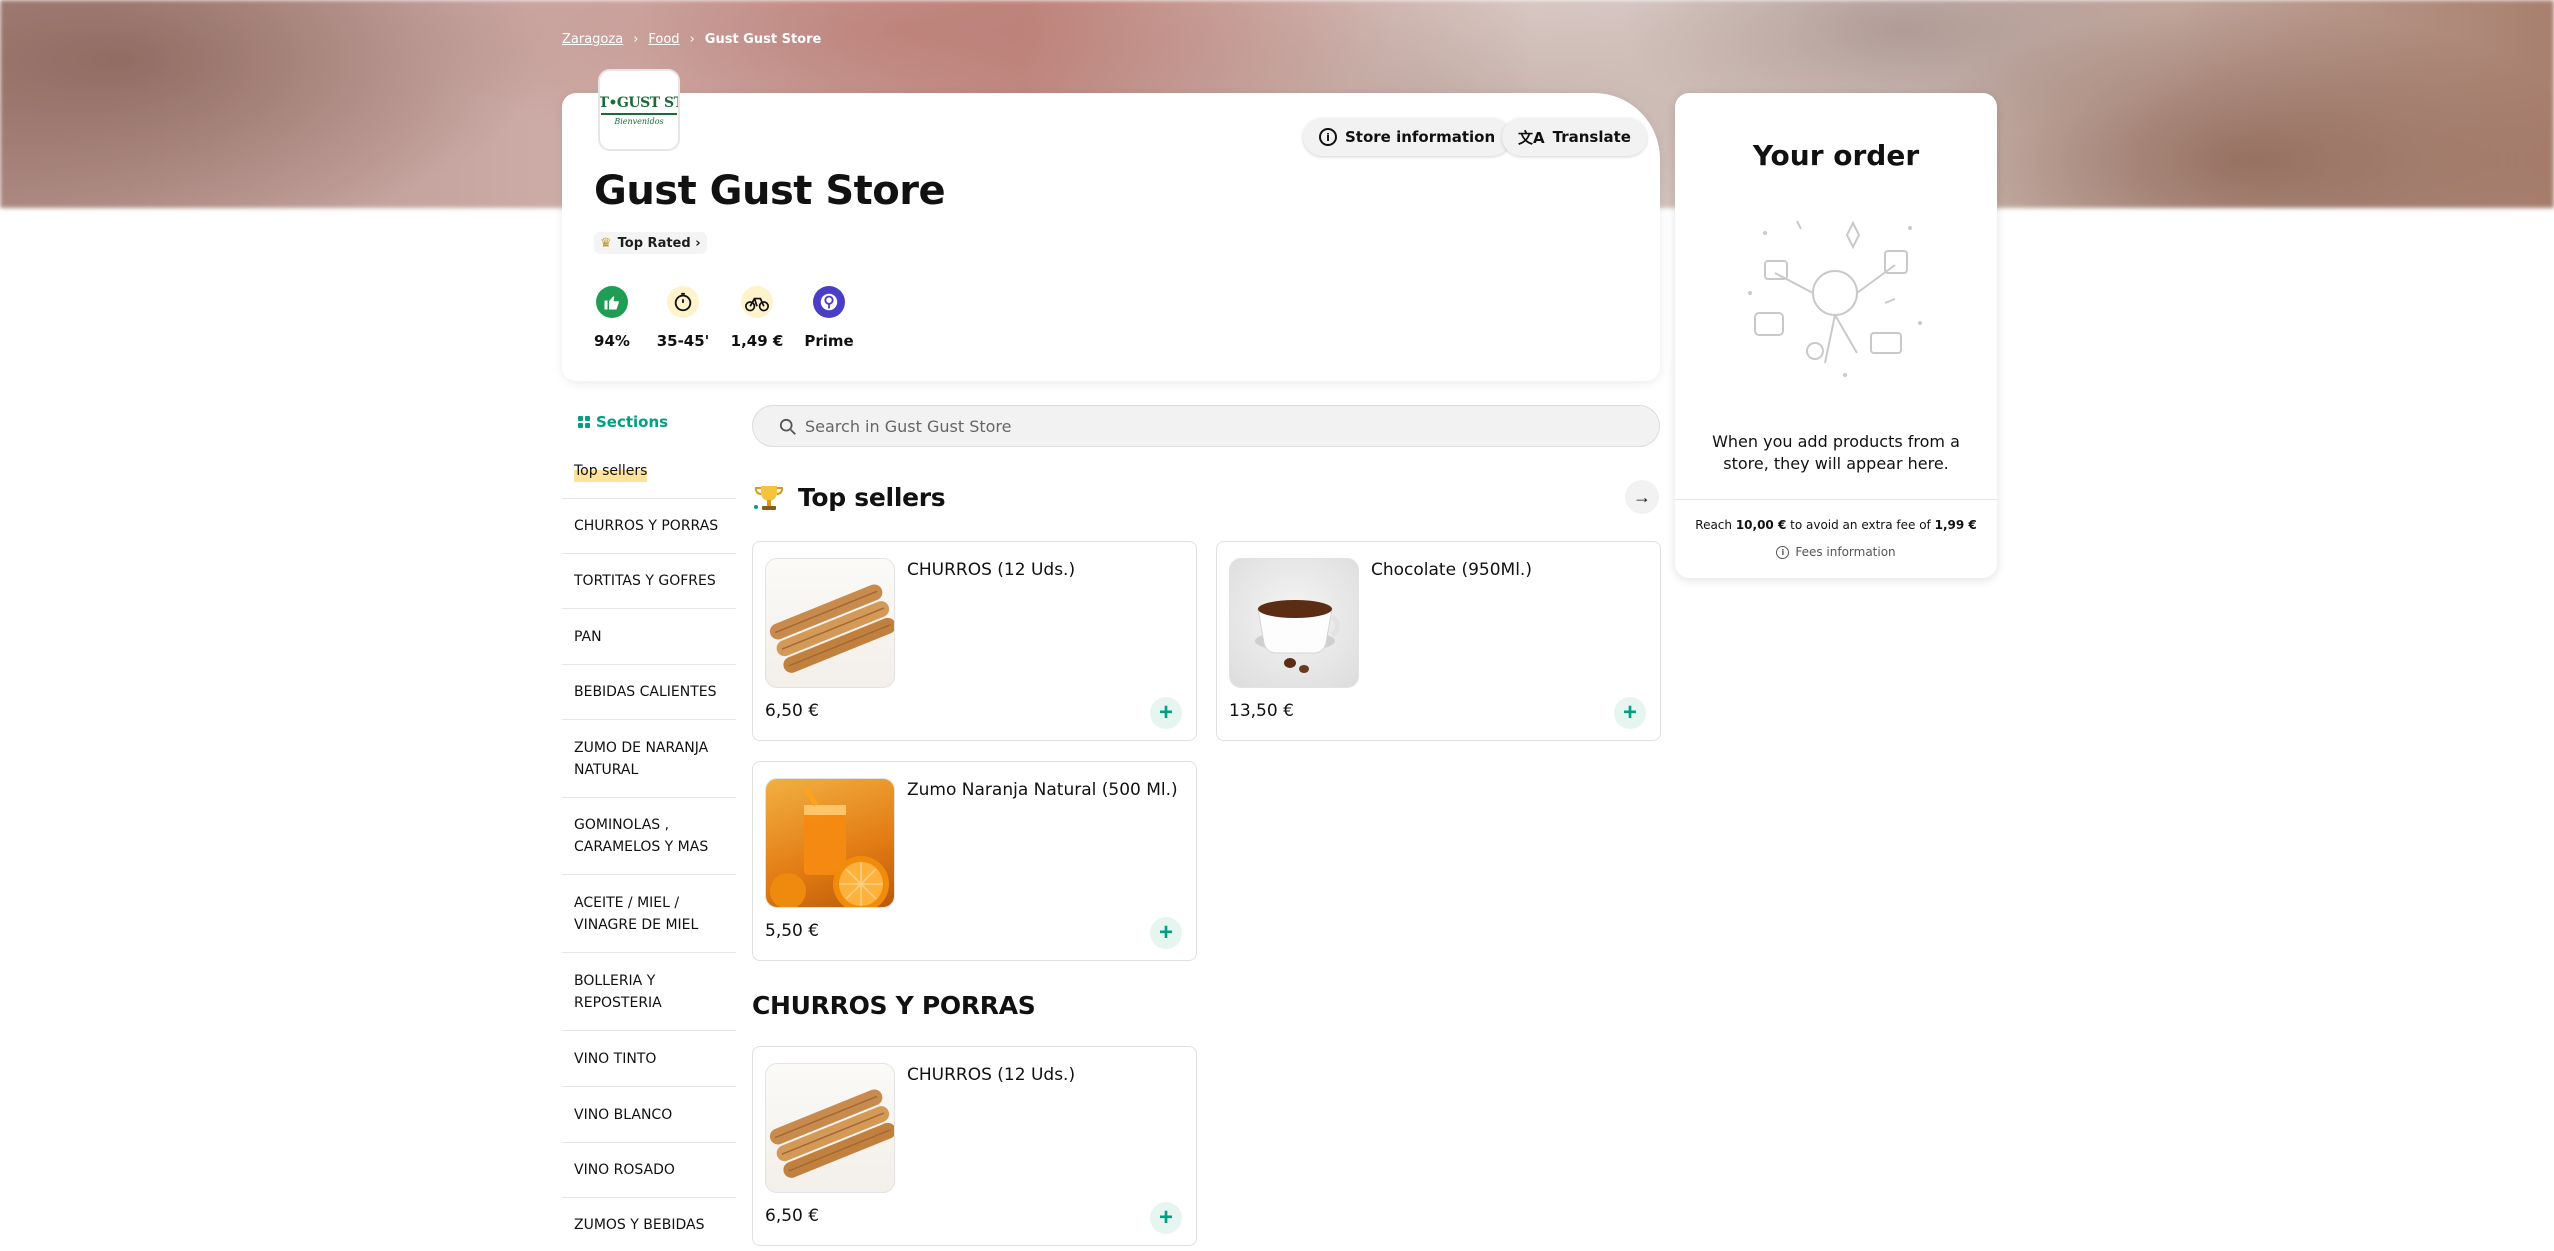 The height and width of the screenshot is (1251, 2554). I want to click on sidebar-item-top-sellers: Top sellers, so click(649, 471).